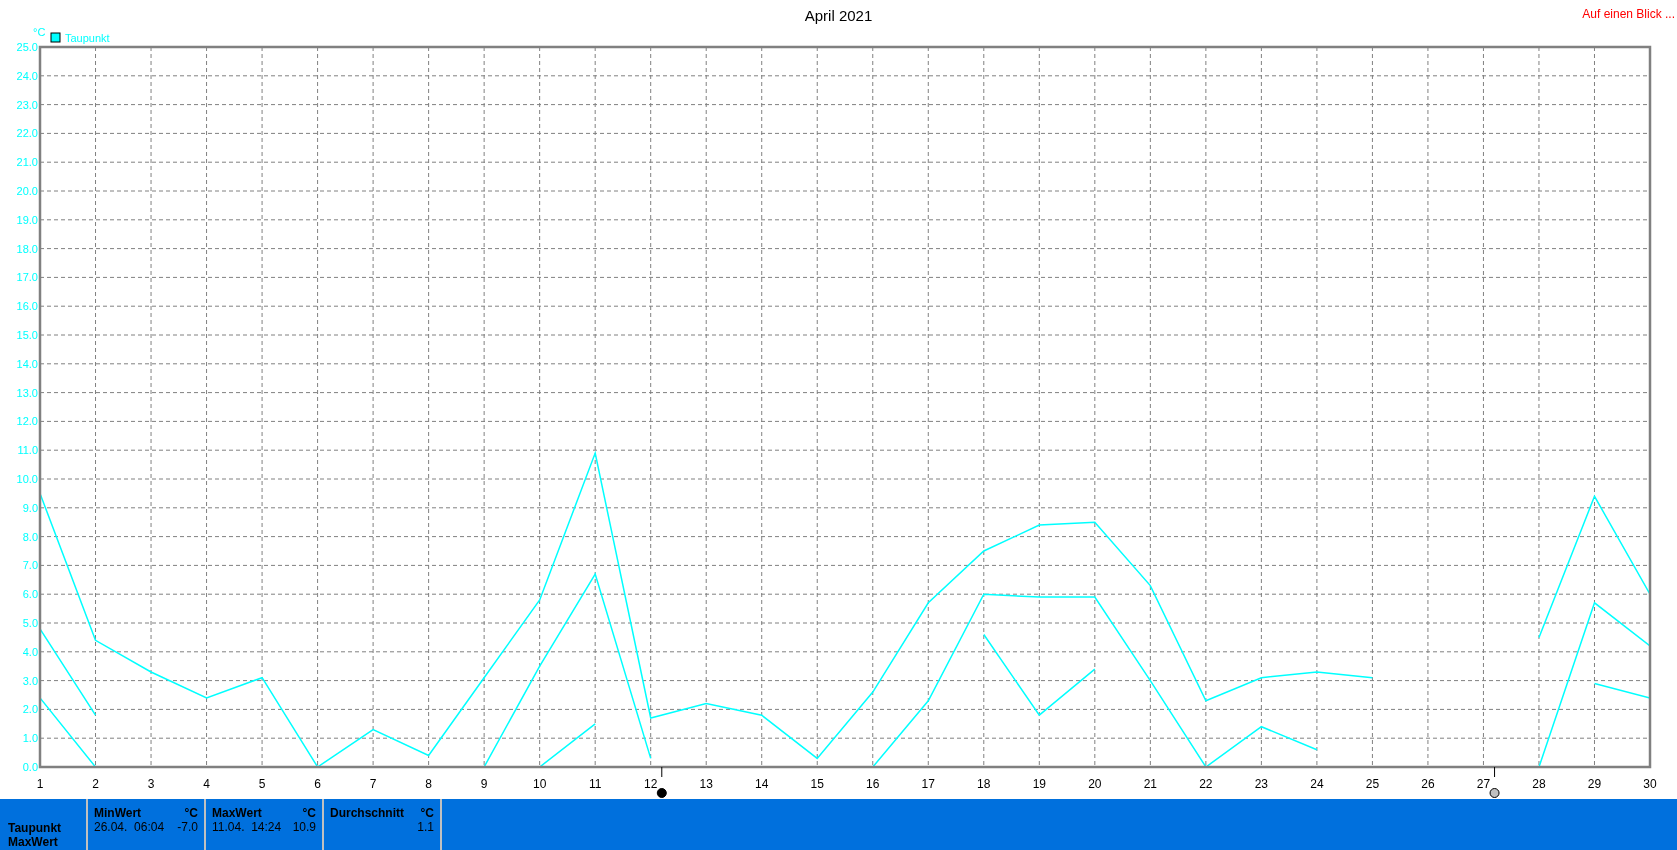  What do you see at coordinates (367, 813) in the screenshot?
I see `column-heading: Durchschnitt` at bounding box center [367, 813].